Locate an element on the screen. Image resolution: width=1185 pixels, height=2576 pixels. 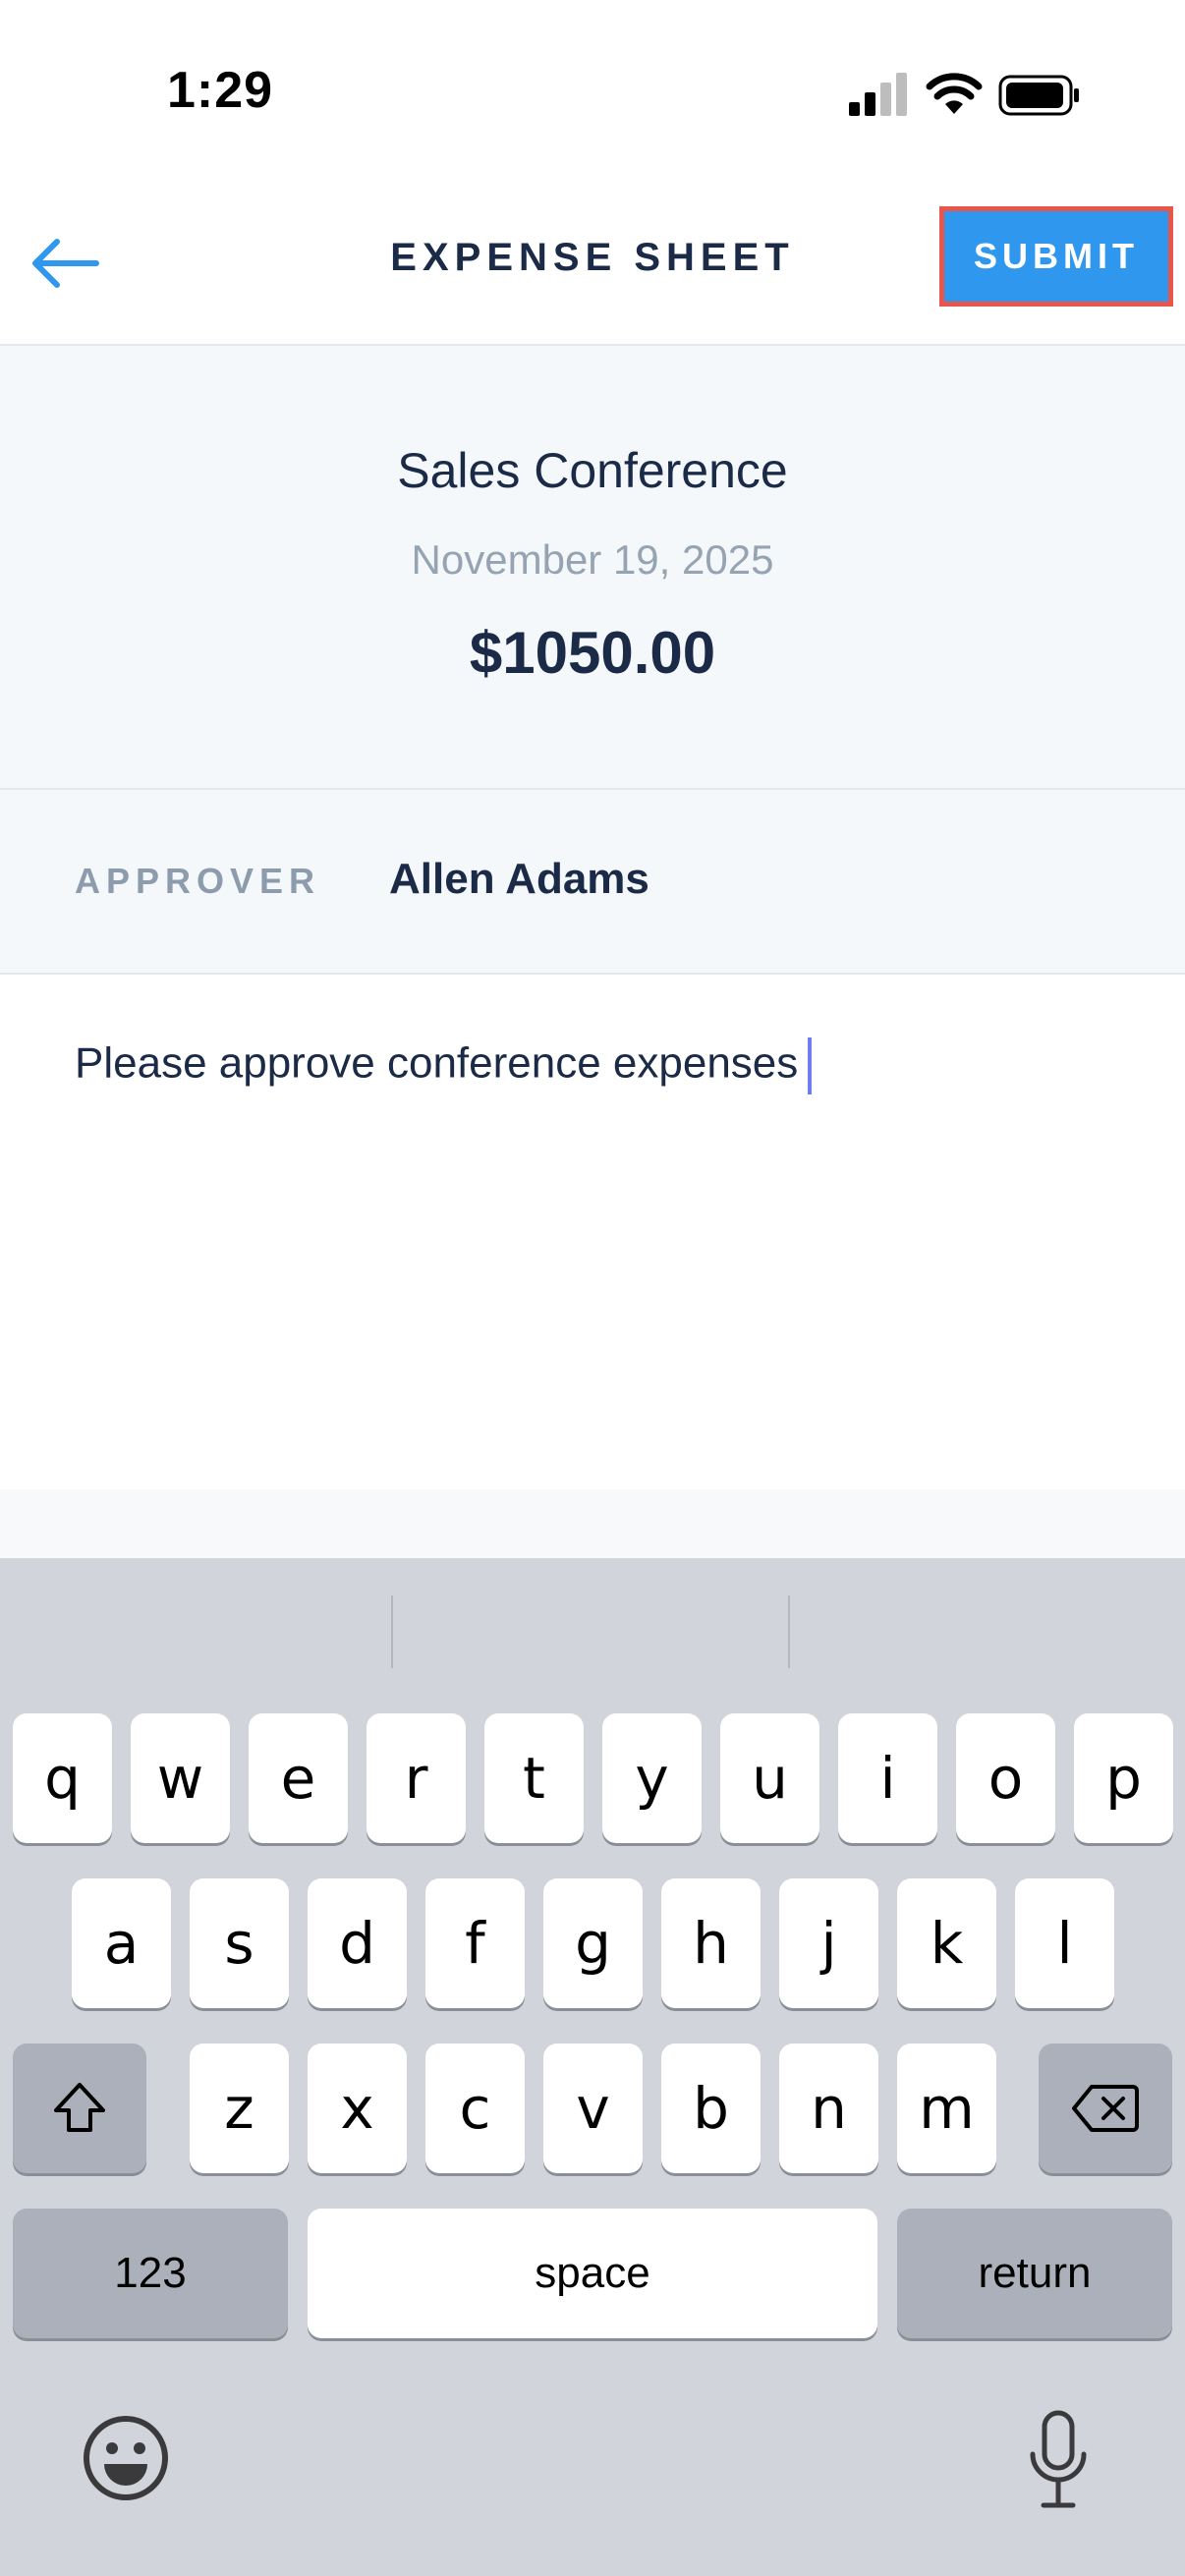
key-n: n is located at coordinates (829, 2108).